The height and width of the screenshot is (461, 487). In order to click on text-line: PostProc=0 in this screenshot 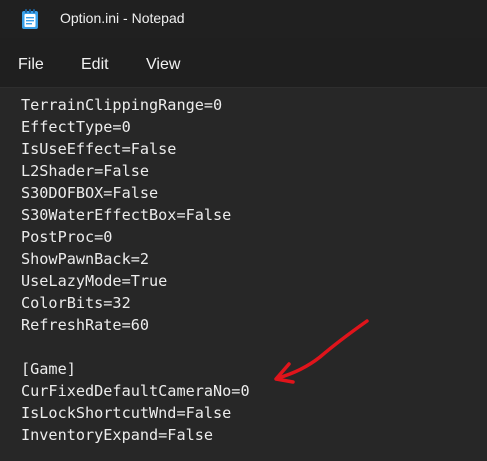, I will do `click(67, 237)`.